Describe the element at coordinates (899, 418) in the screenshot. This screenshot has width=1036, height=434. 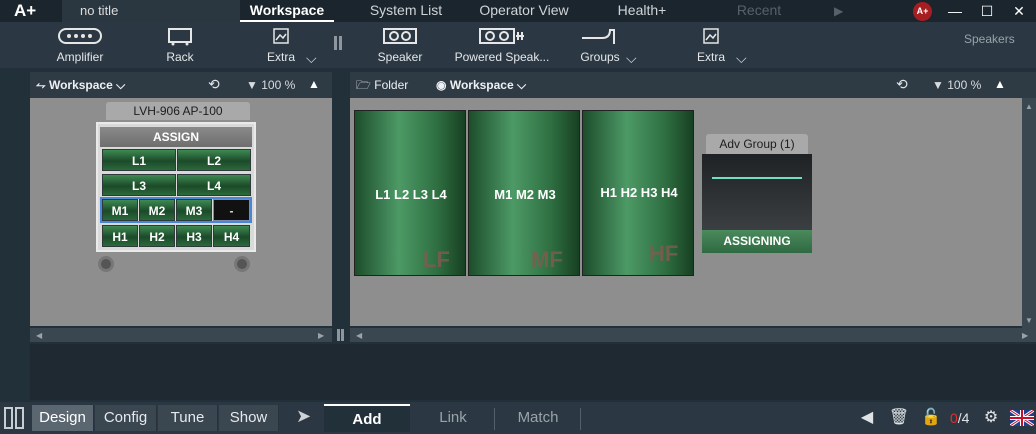
I see `trash-icon: 🗑` at that location.